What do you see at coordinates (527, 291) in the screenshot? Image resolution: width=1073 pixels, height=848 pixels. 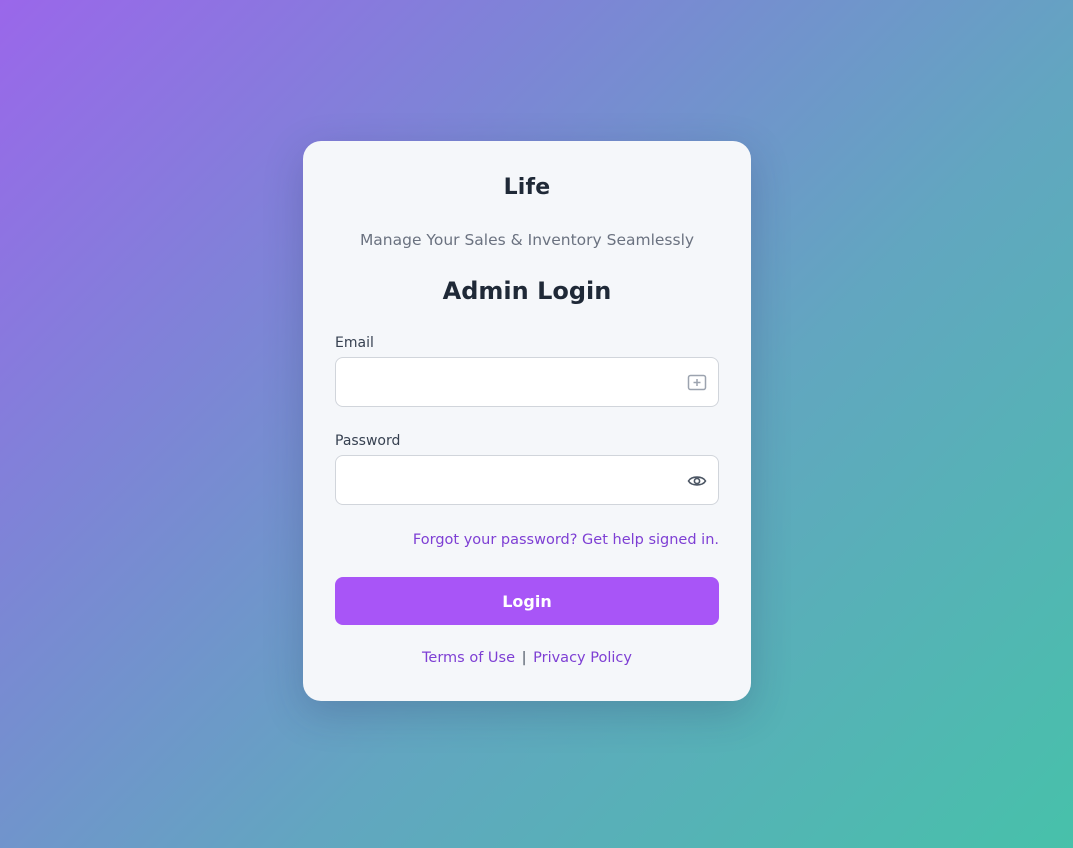 I see `page-title: Admin Login` at bounding box center [527, 291].